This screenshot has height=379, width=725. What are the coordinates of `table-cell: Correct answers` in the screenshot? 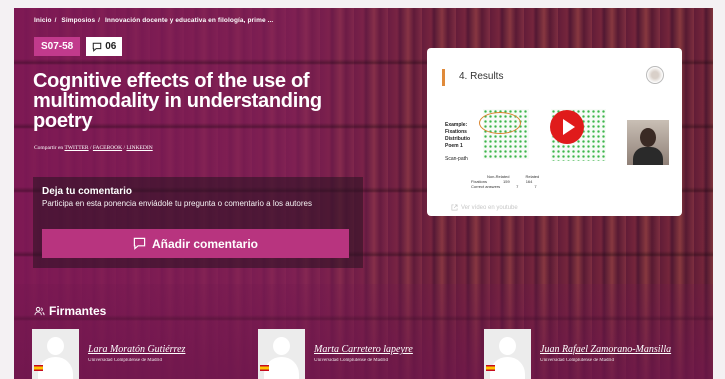 It's located at (486, 186).